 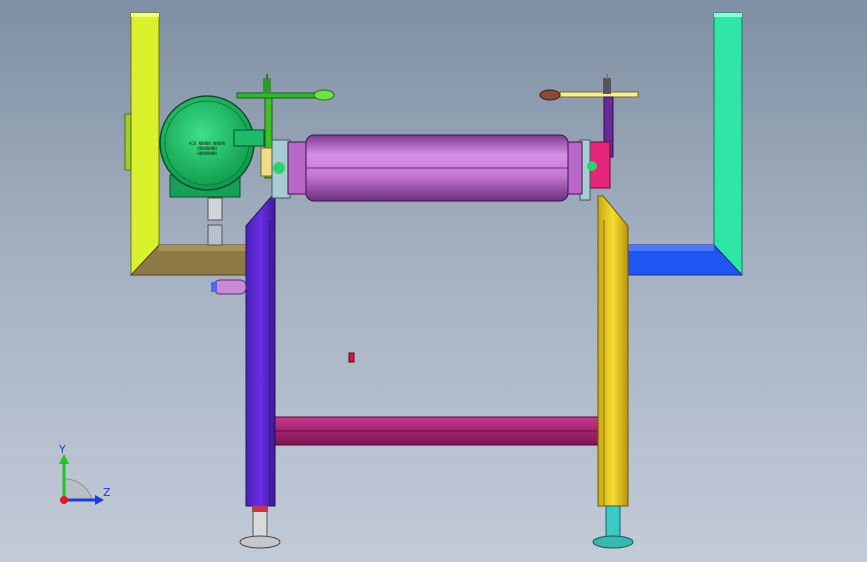 What do you see at coordinates (437, 431) in the screenshot?
I see `cross-beam` at bounding box center [437, 431].